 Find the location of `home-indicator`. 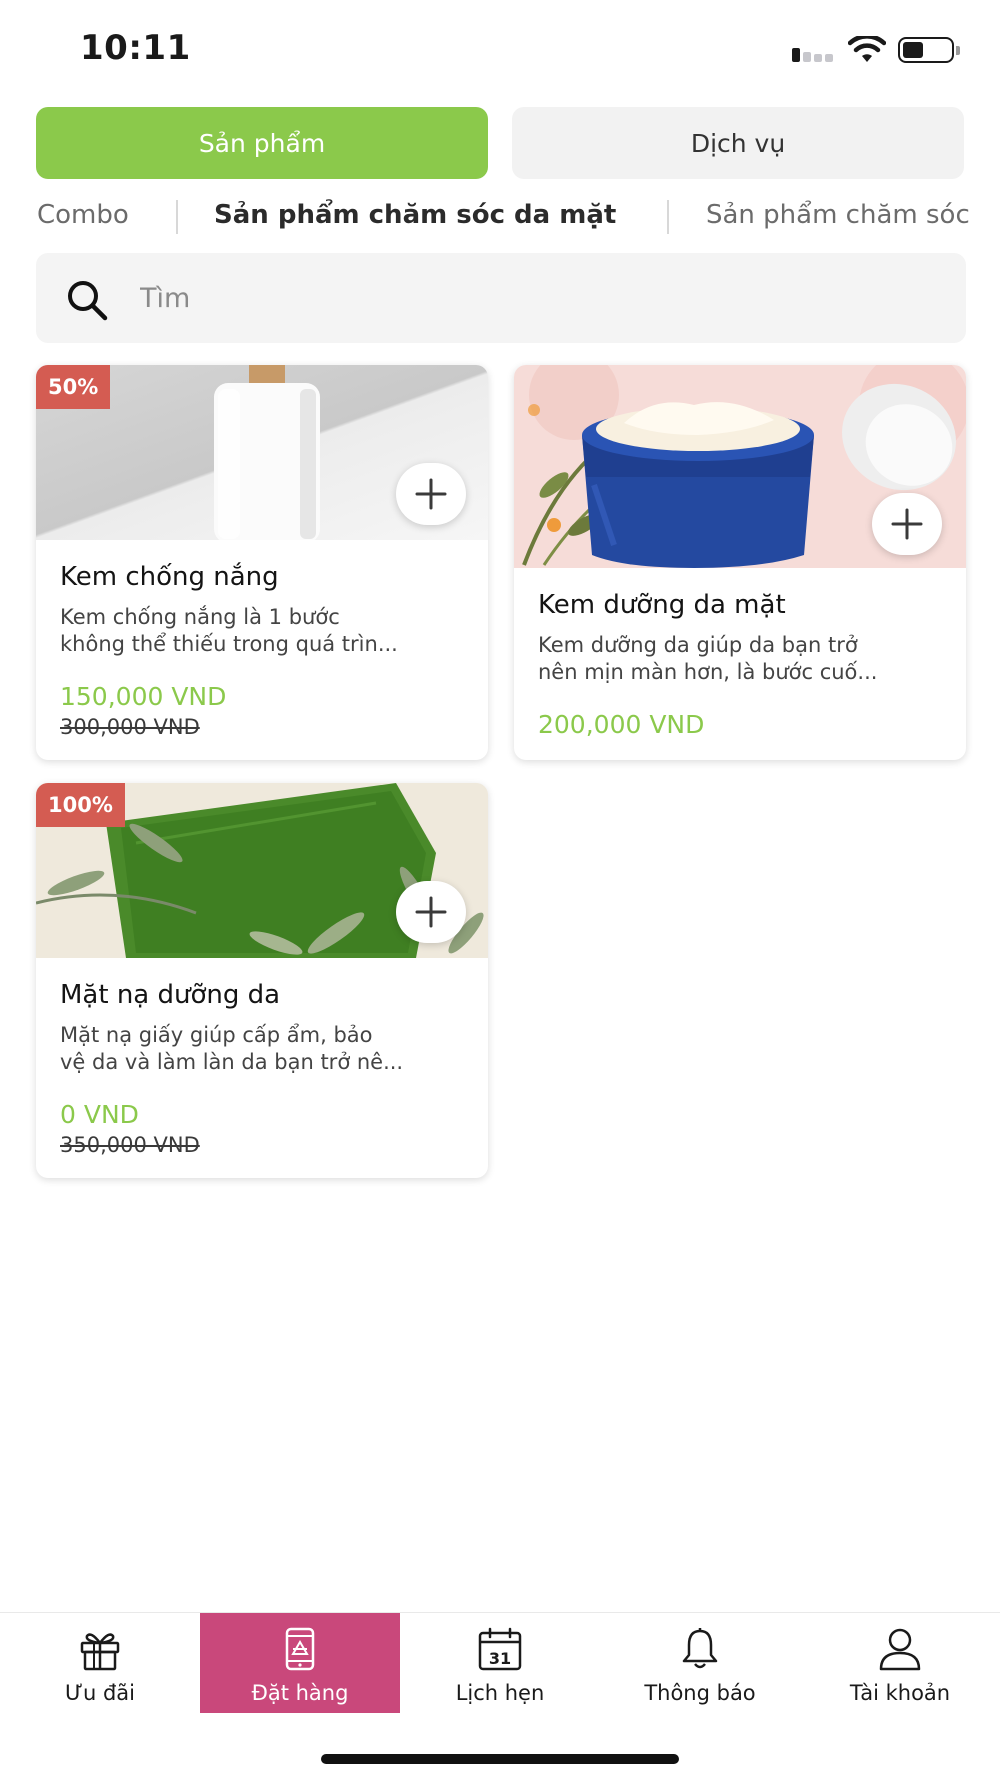

home-indicator is located at coordinates (500, 1759).